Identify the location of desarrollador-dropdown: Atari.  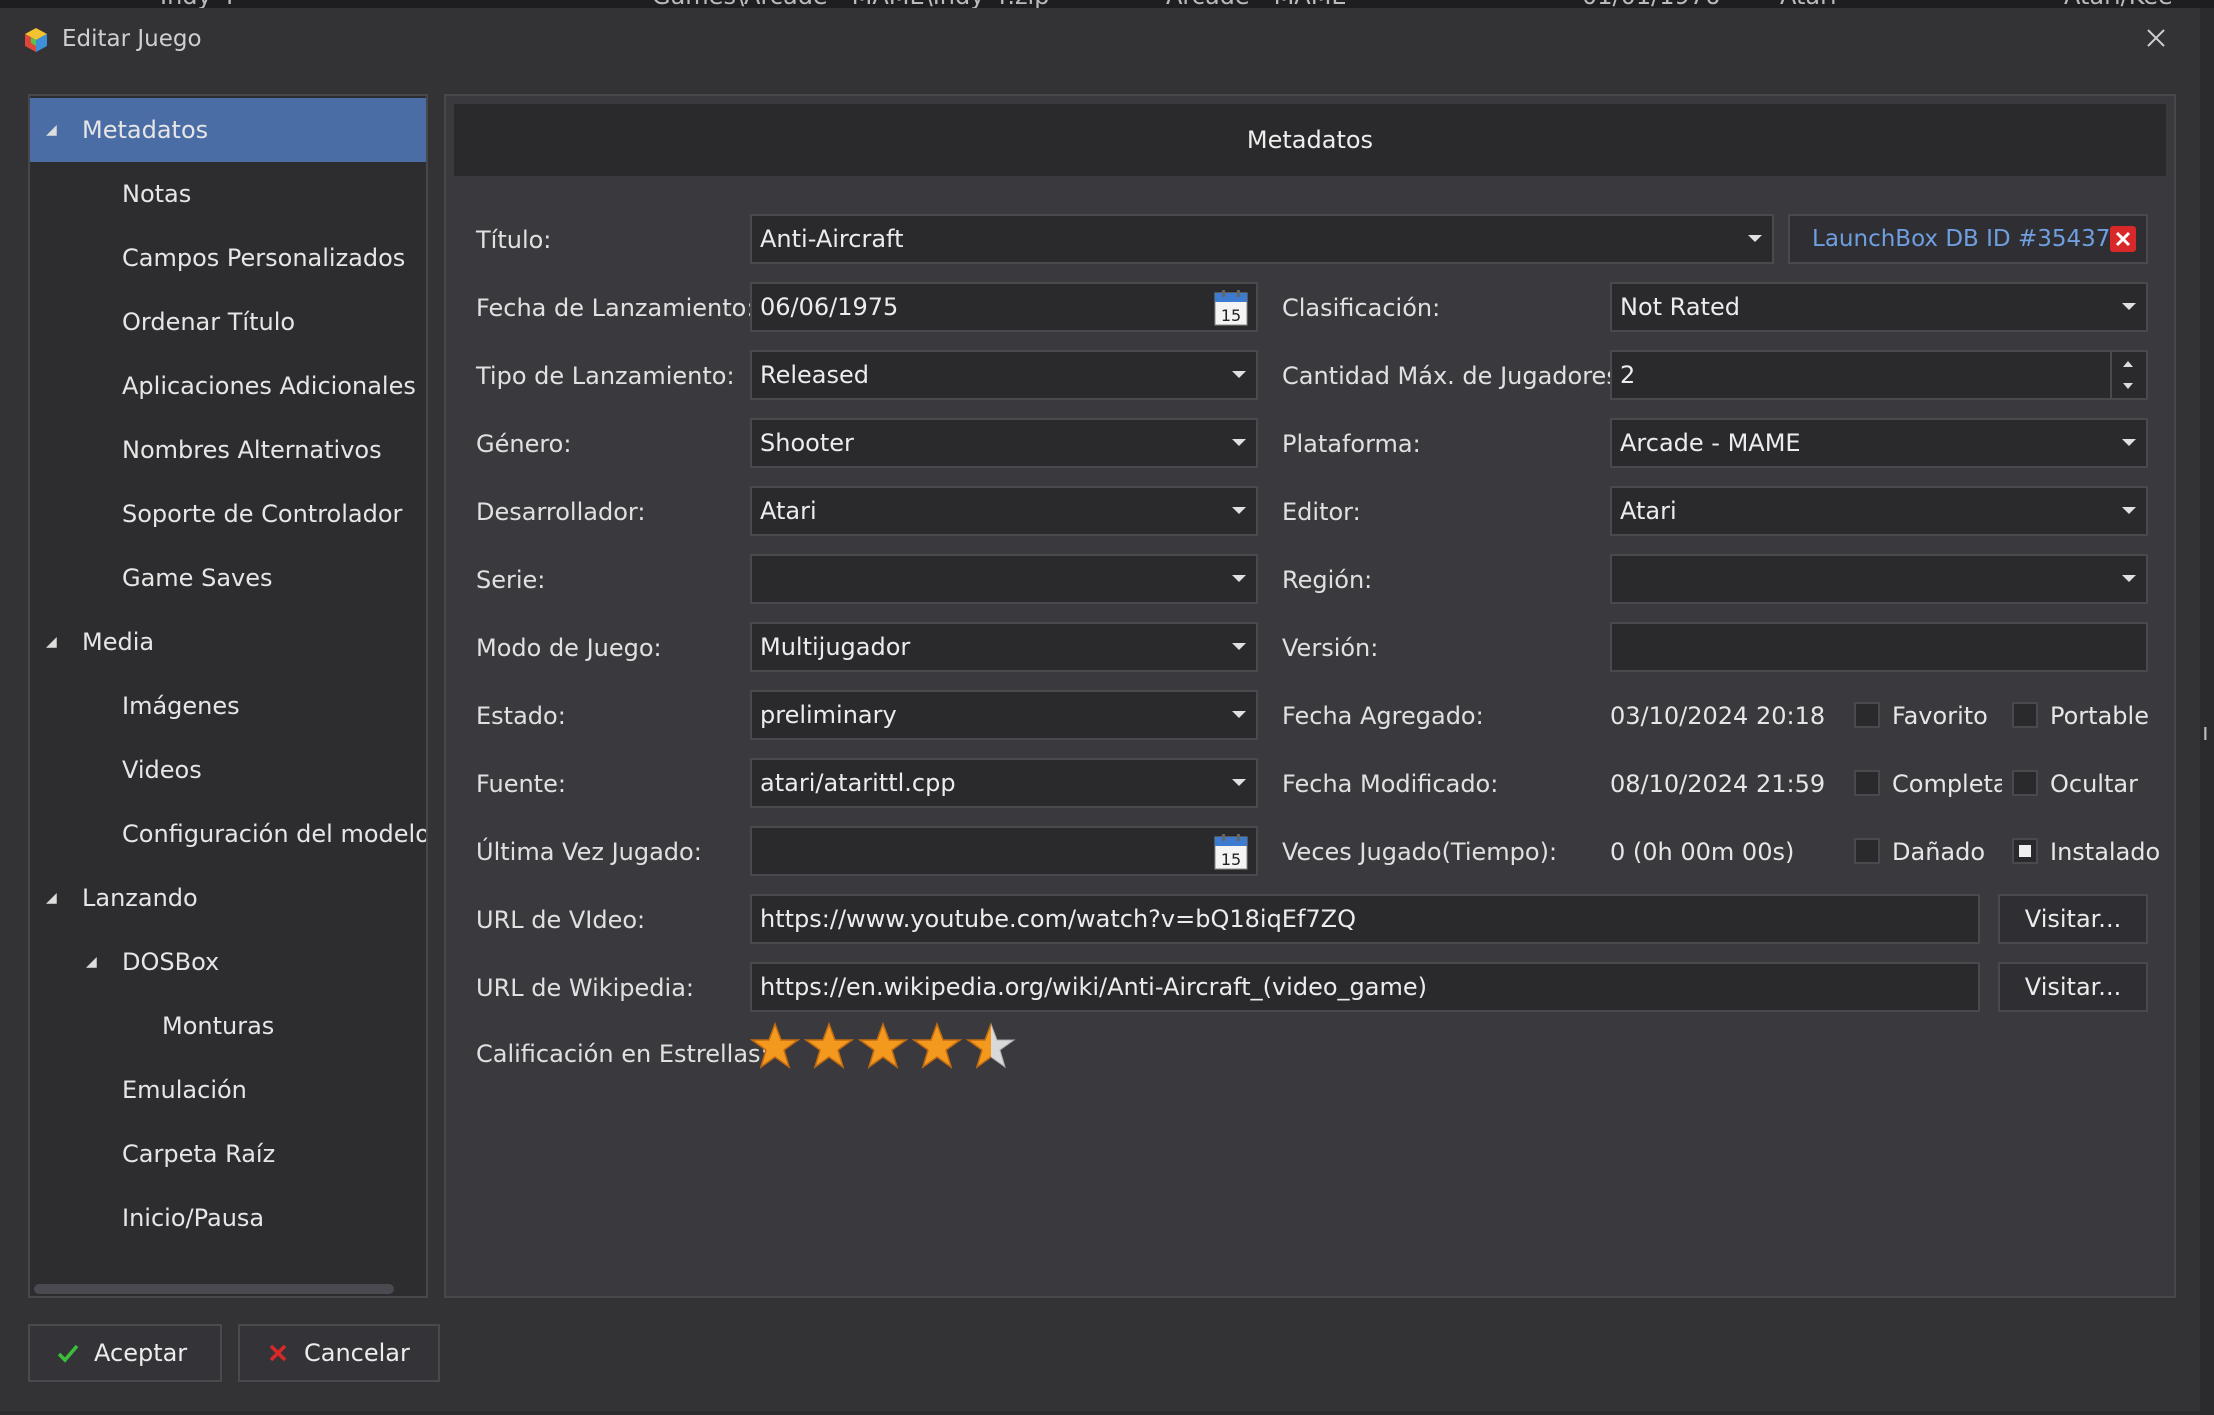
(1004, 511).